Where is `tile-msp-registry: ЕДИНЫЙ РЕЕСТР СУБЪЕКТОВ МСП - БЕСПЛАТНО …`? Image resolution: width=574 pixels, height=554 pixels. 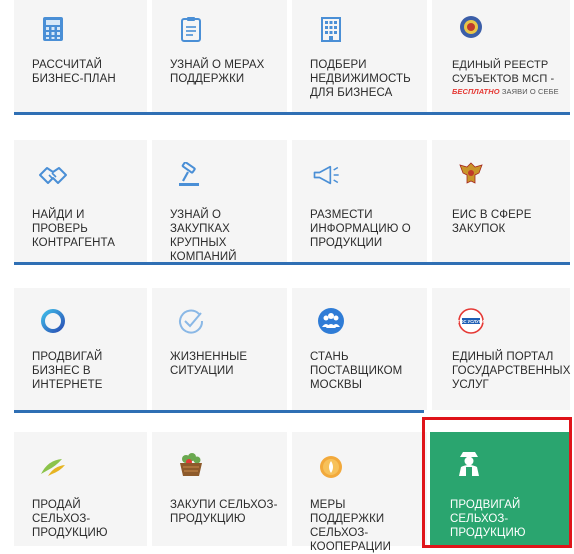
tile-msp-registry: ЕДИНЫЙ РЕЕСТР СУБЪЕКТОВ МСП - БЕСПЛАТНО … is located at coordinates (501, 56).